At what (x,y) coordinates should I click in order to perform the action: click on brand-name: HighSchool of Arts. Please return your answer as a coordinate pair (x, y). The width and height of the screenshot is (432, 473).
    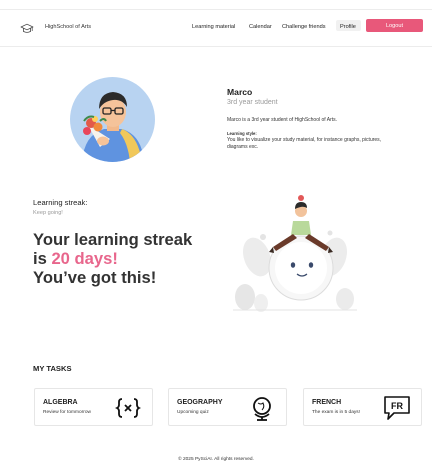
    Looking at the image, I should click on (68, 27).